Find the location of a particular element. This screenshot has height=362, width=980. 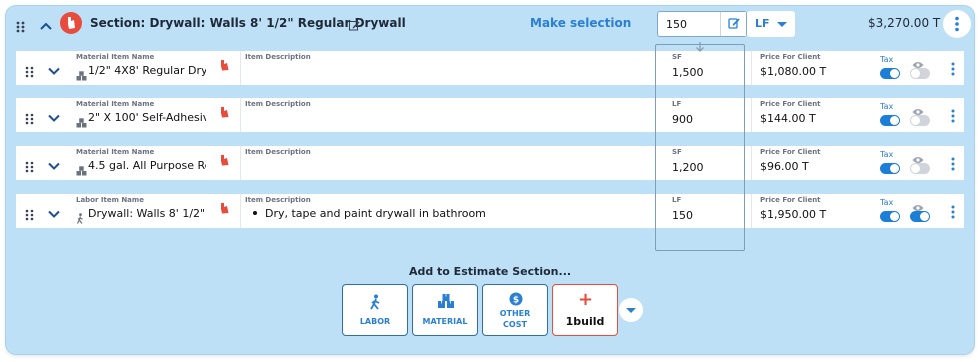

item-description: Dry, tape and paint drywall in bathroom is located at coordinates (375, 213).